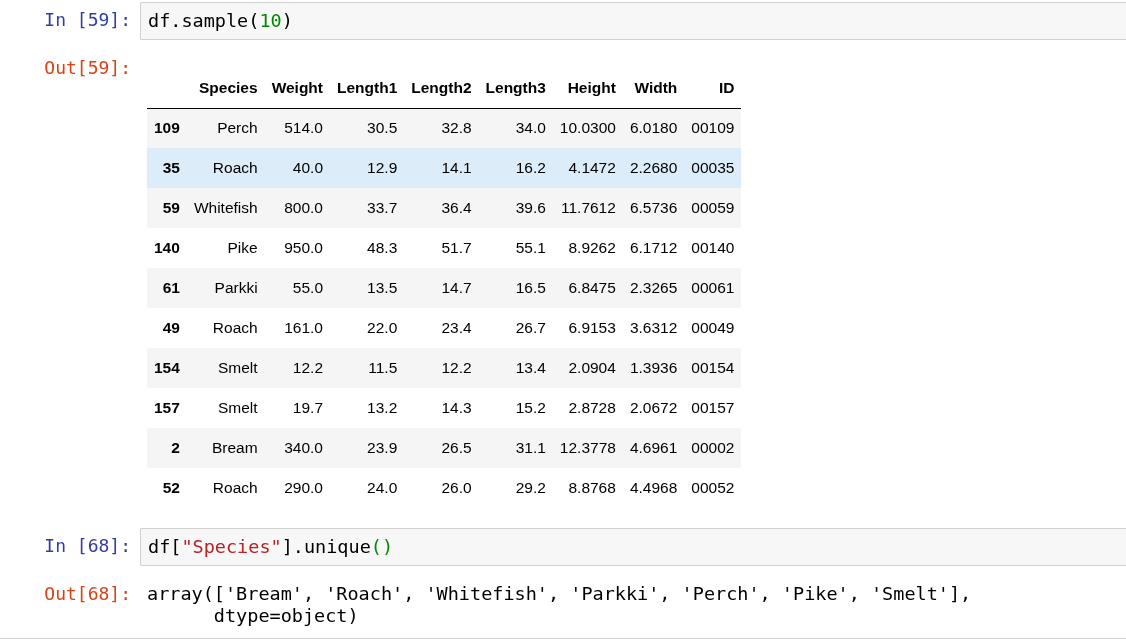 The height and width of the screenshot is (639, 1126). What do you see at coordinates (225, 448) in the screenshot?
I see `table-cell: Bream` at bounding box center [225, 448].